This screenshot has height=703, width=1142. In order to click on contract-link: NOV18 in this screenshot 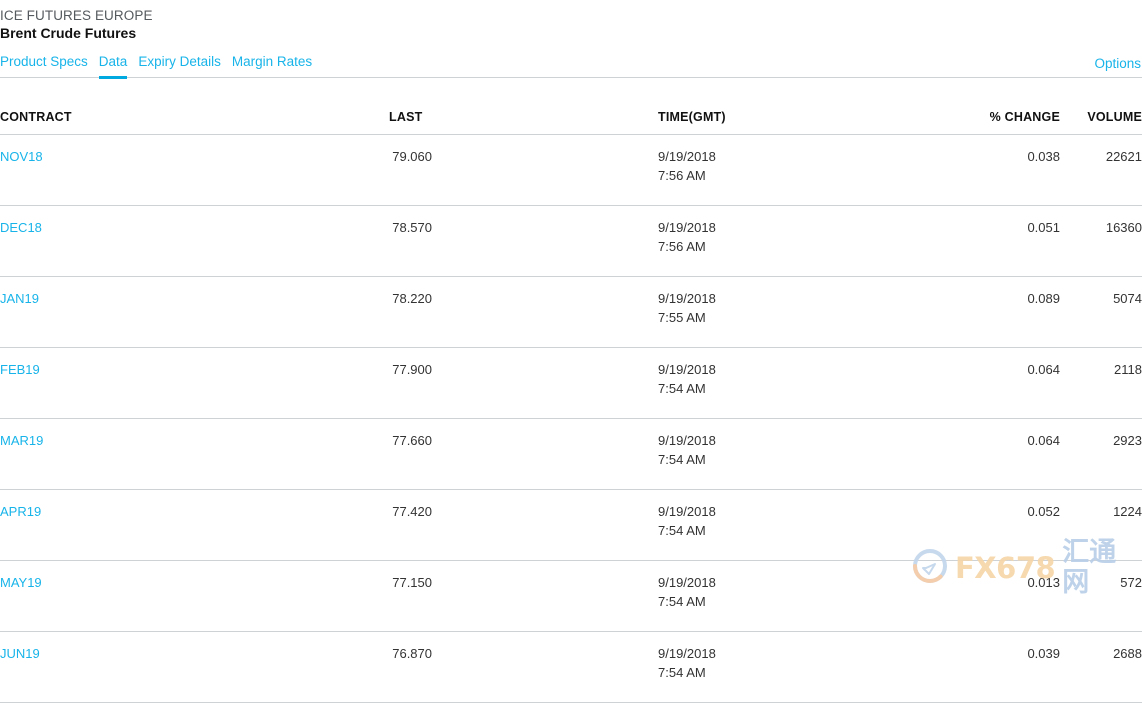, I will do `click(21, 156)`.